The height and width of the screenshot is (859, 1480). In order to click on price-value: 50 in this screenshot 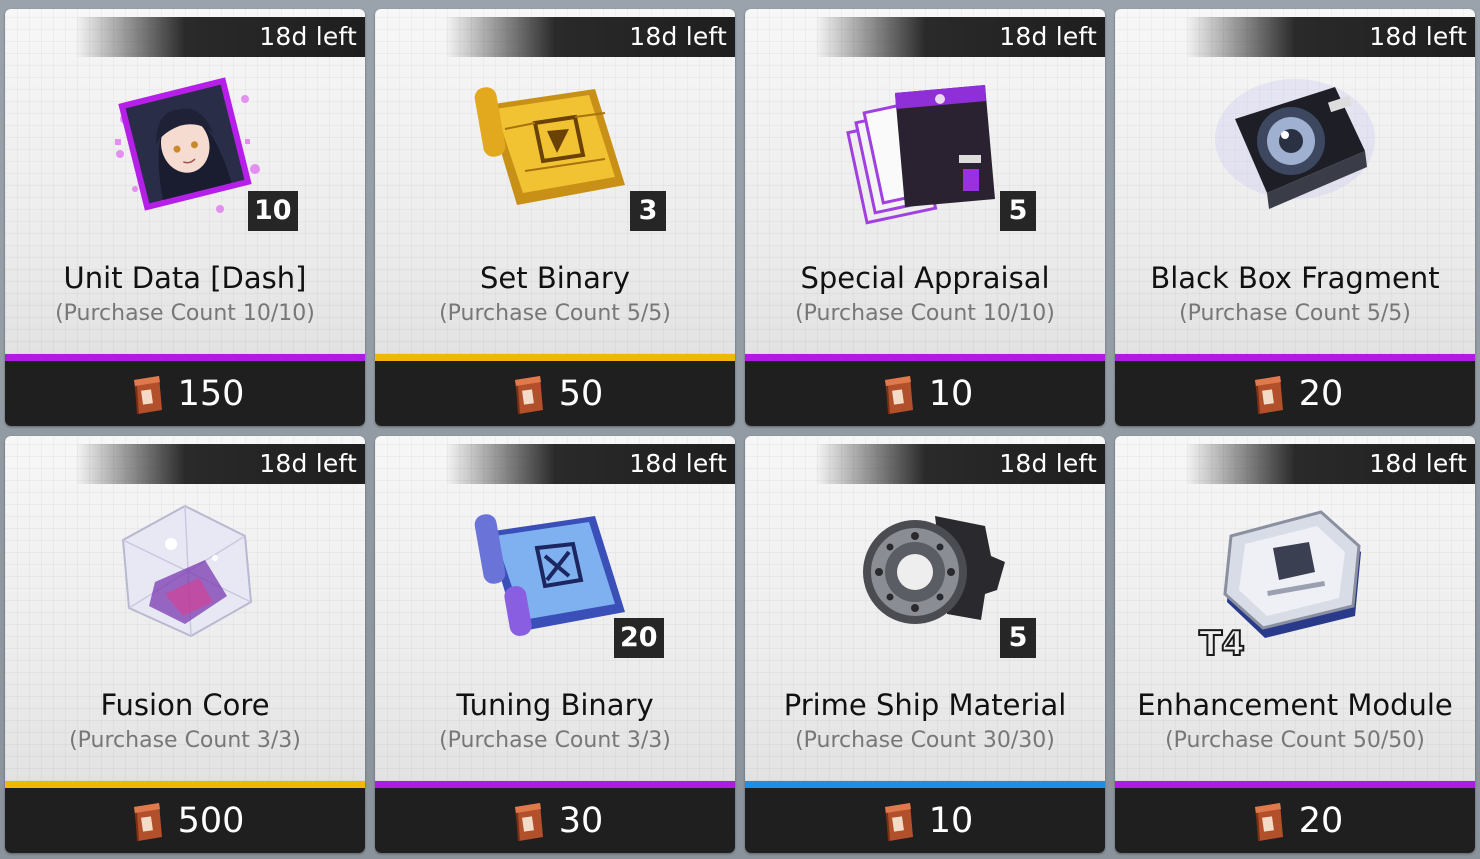, I will do `click(581, 393)`.